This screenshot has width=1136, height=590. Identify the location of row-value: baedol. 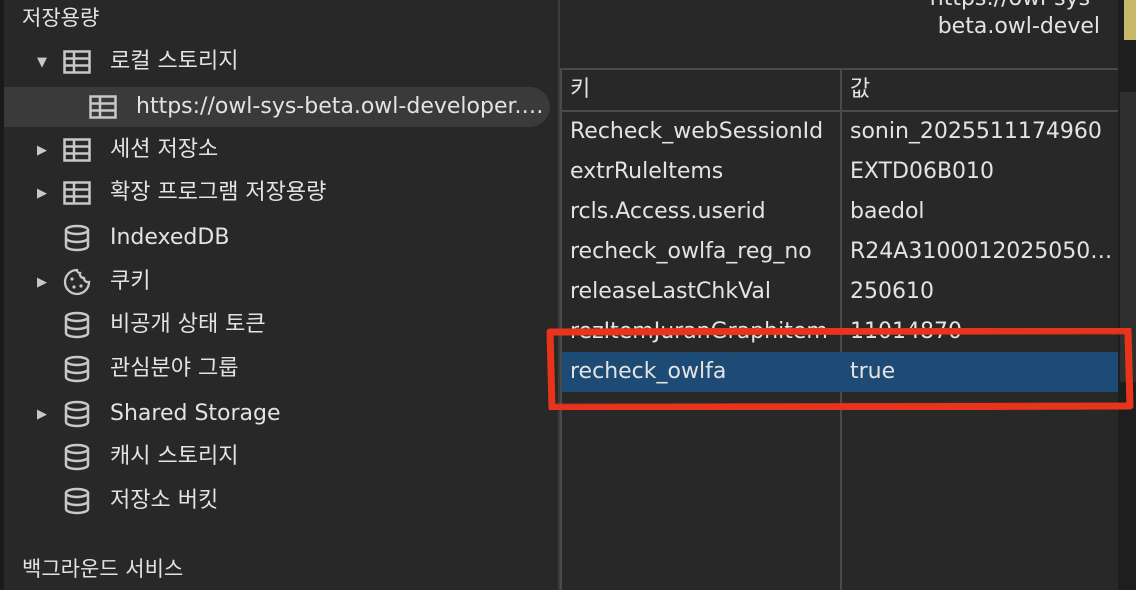
(887, 211).